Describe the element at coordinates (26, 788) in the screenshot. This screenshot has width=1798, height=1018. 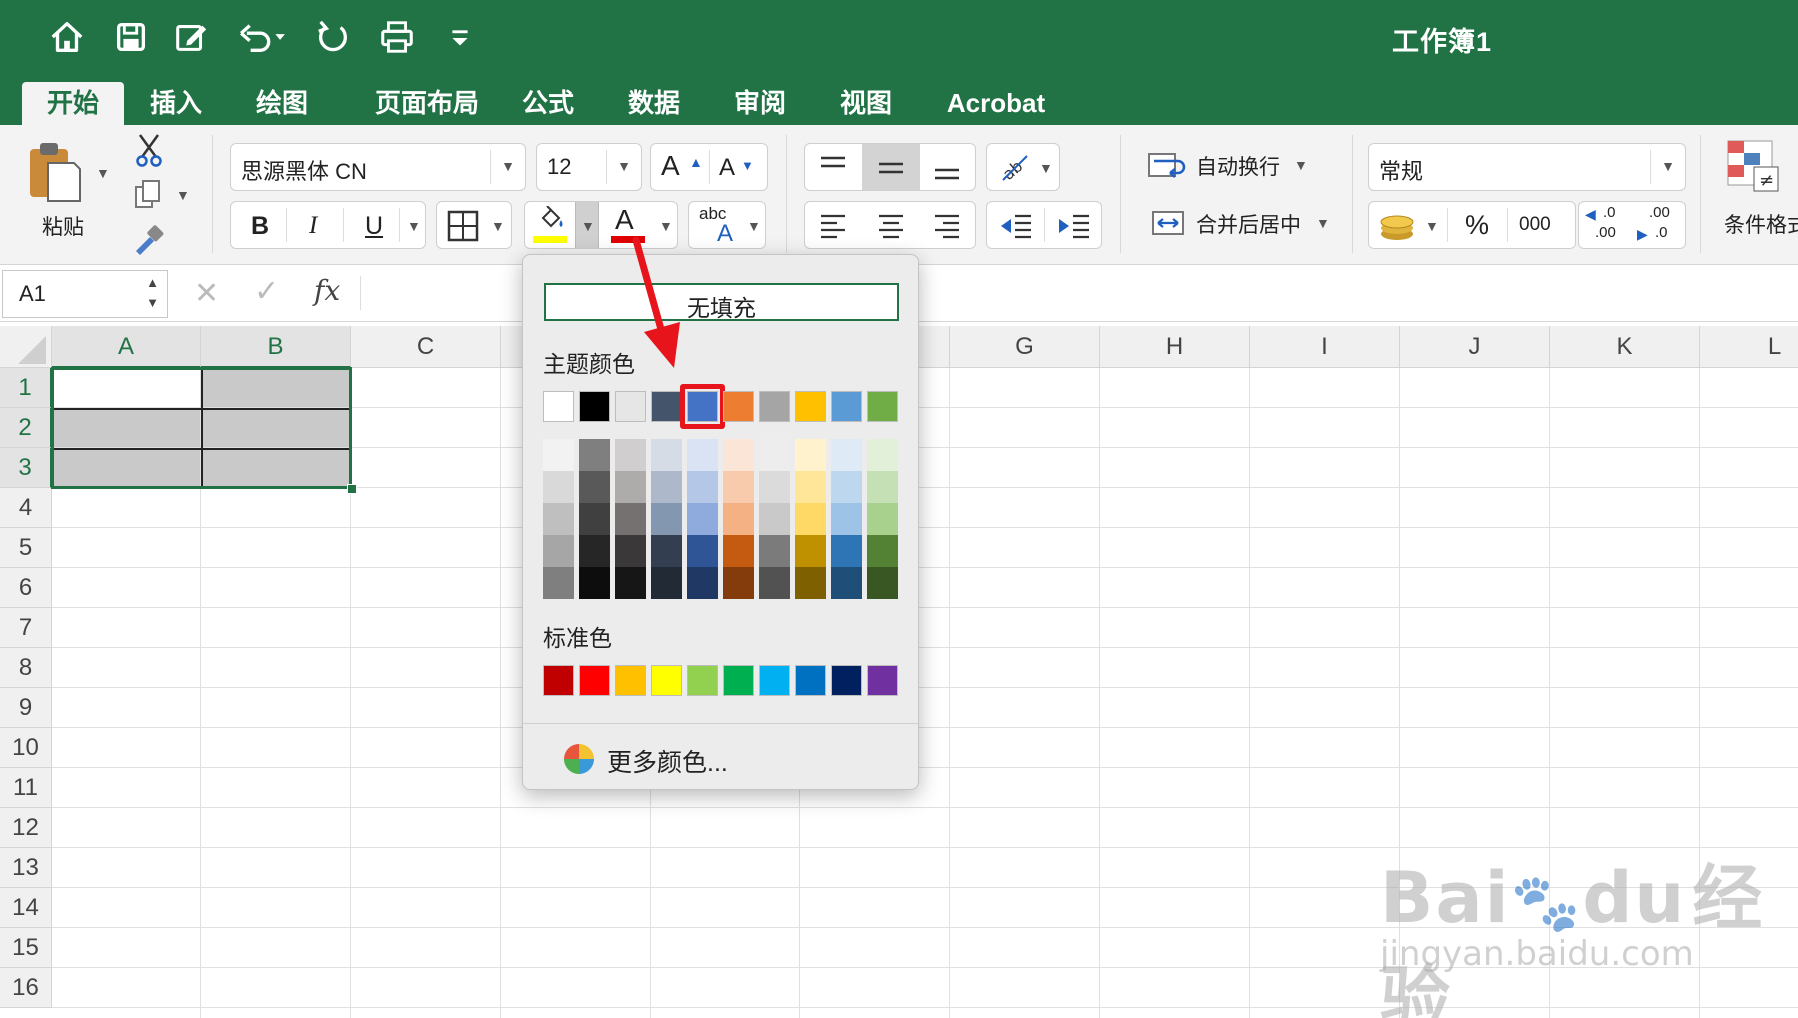
I see `row-header: 11` at that location.